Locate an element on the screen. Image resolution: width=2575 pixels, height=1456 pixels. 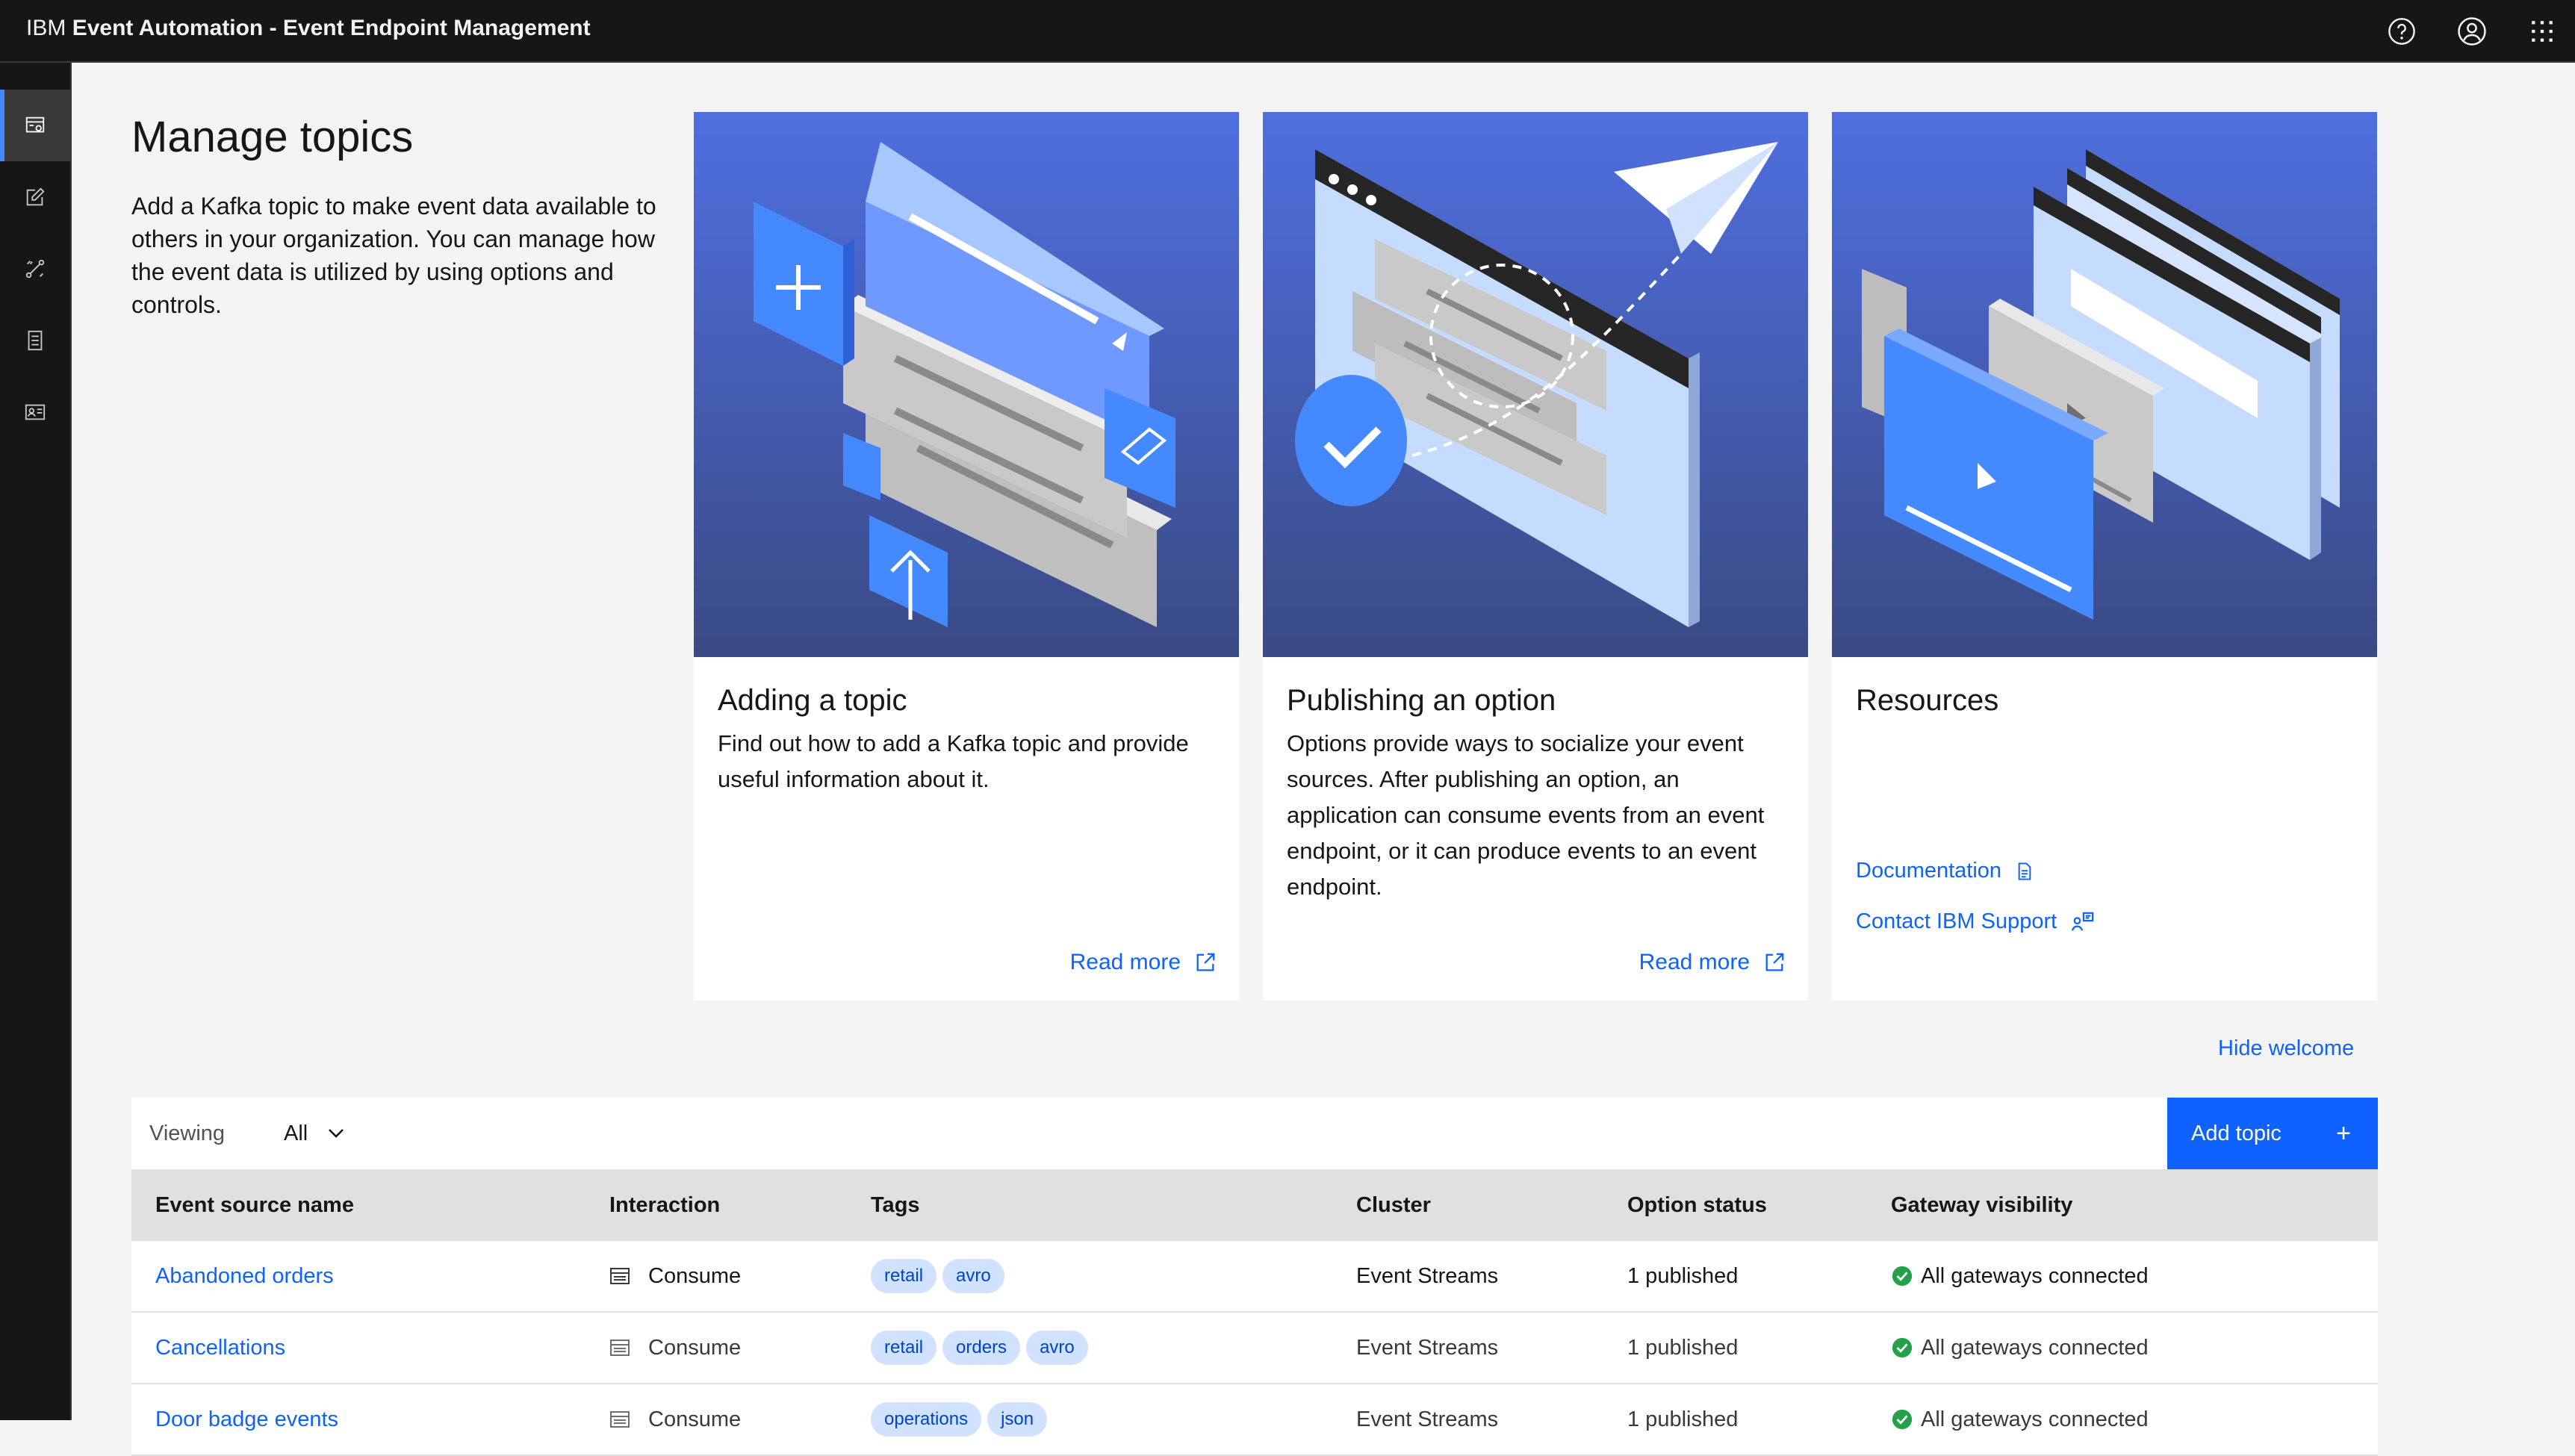
column-header: Interaction is located at coordinates (665, 1205).